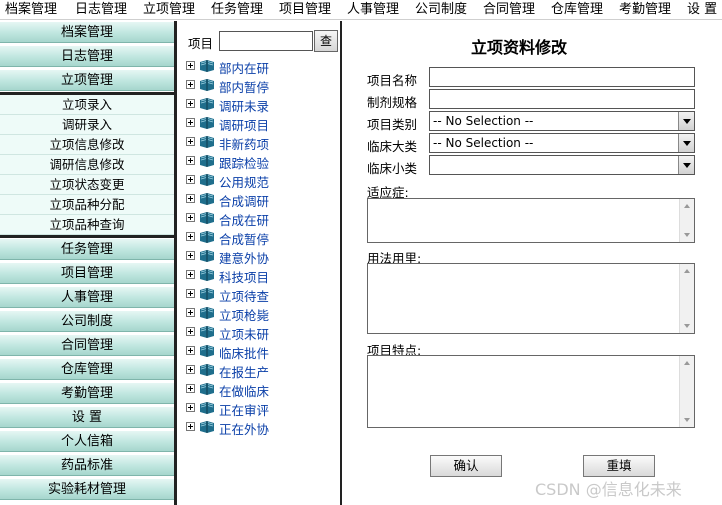  What do you see at coordinates (87, 32) in the screenshot?
I see `sidebar-cat-archive: 档案管理` at bounding box center [87, 32].